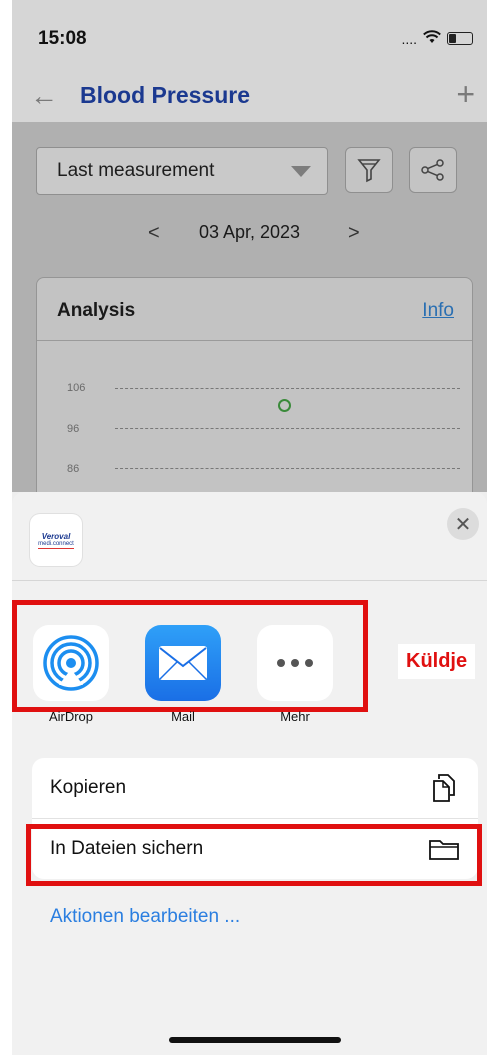  Describe the element at coordinates (255, 788) in the screenshot. I see `action-copy: Kopieren` at that location.